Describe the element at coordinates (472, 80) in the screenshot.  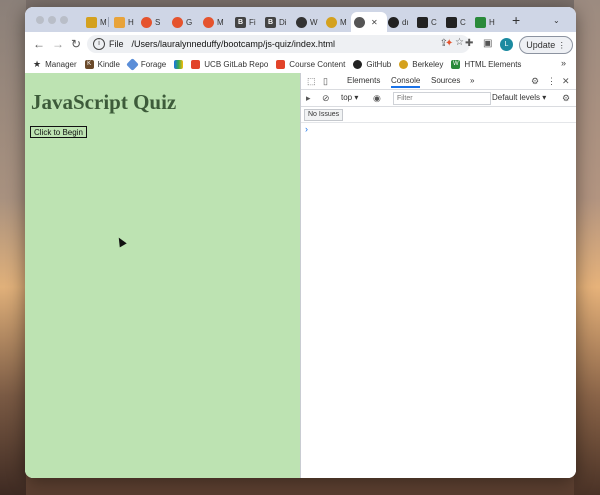
I see `more-tabs-button: »` at that location.